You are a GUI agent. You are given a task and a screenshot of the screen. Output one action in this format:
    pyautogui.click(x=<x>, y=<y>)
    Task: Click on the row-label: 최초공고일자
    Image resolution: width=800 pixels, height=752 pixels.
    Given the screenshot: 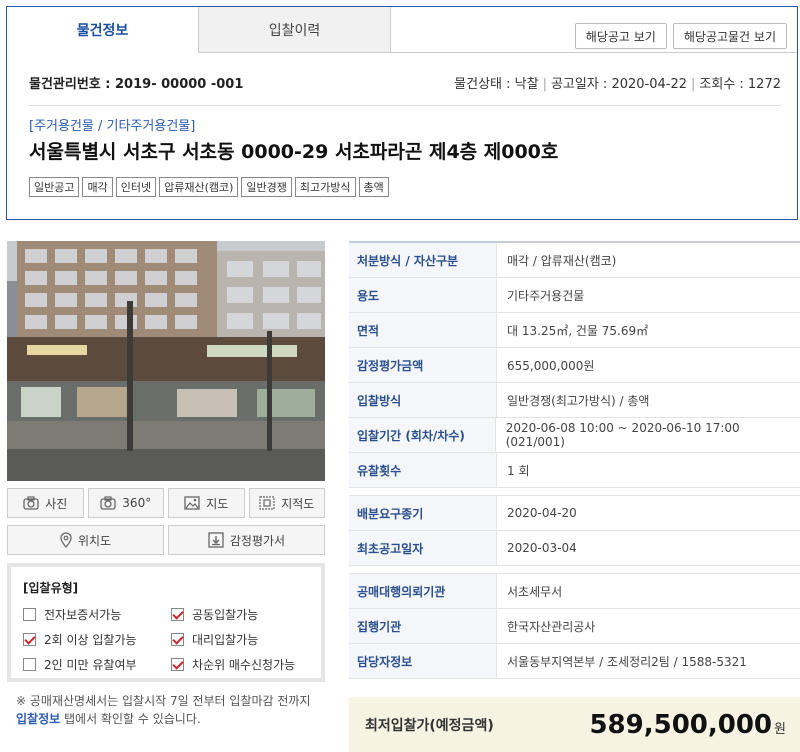 What is the action you would take?
    pyautogui.click(x=423, y=548)
    